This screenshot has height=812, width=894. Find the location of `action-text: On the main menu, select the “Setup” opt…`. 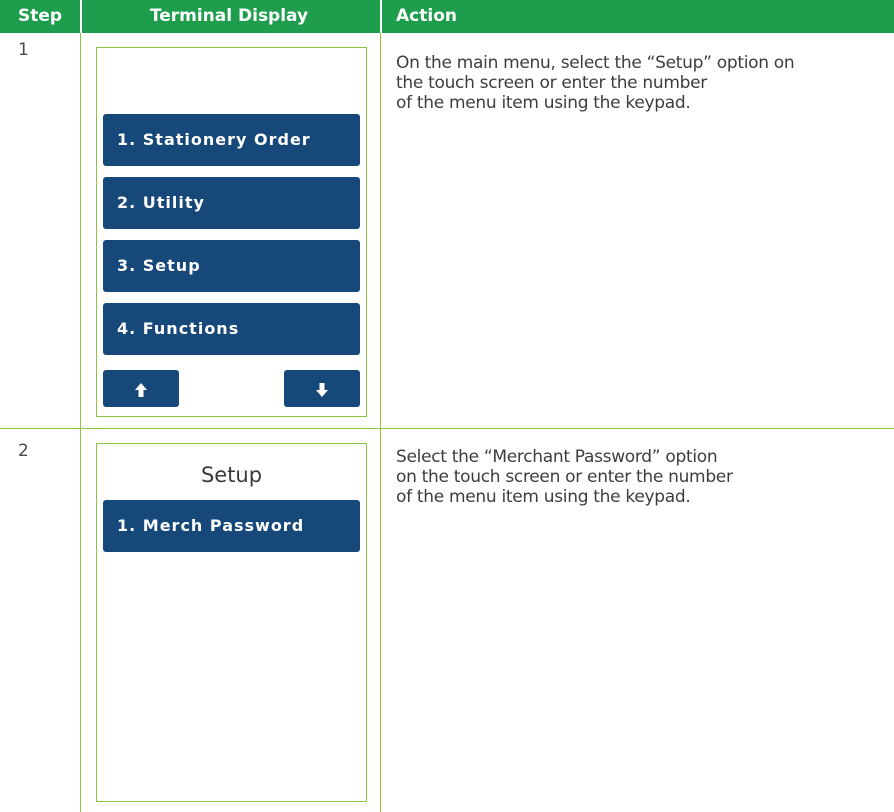

action-text: On the main menu, select the “Setup” opt… is located at coordinates (631, 83).